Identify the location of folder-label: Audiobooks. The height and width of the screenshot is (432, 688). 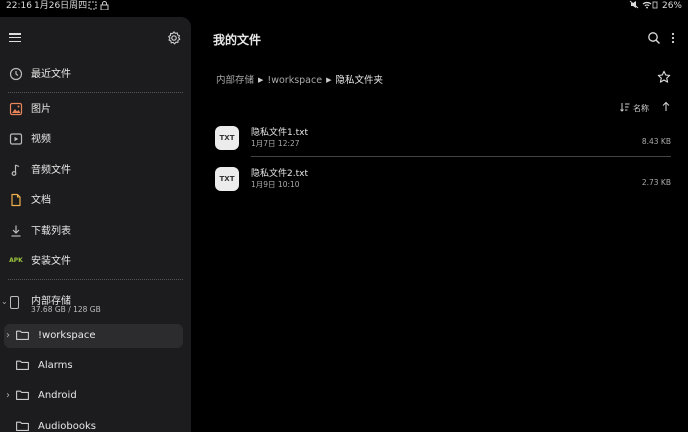
(67, 426).